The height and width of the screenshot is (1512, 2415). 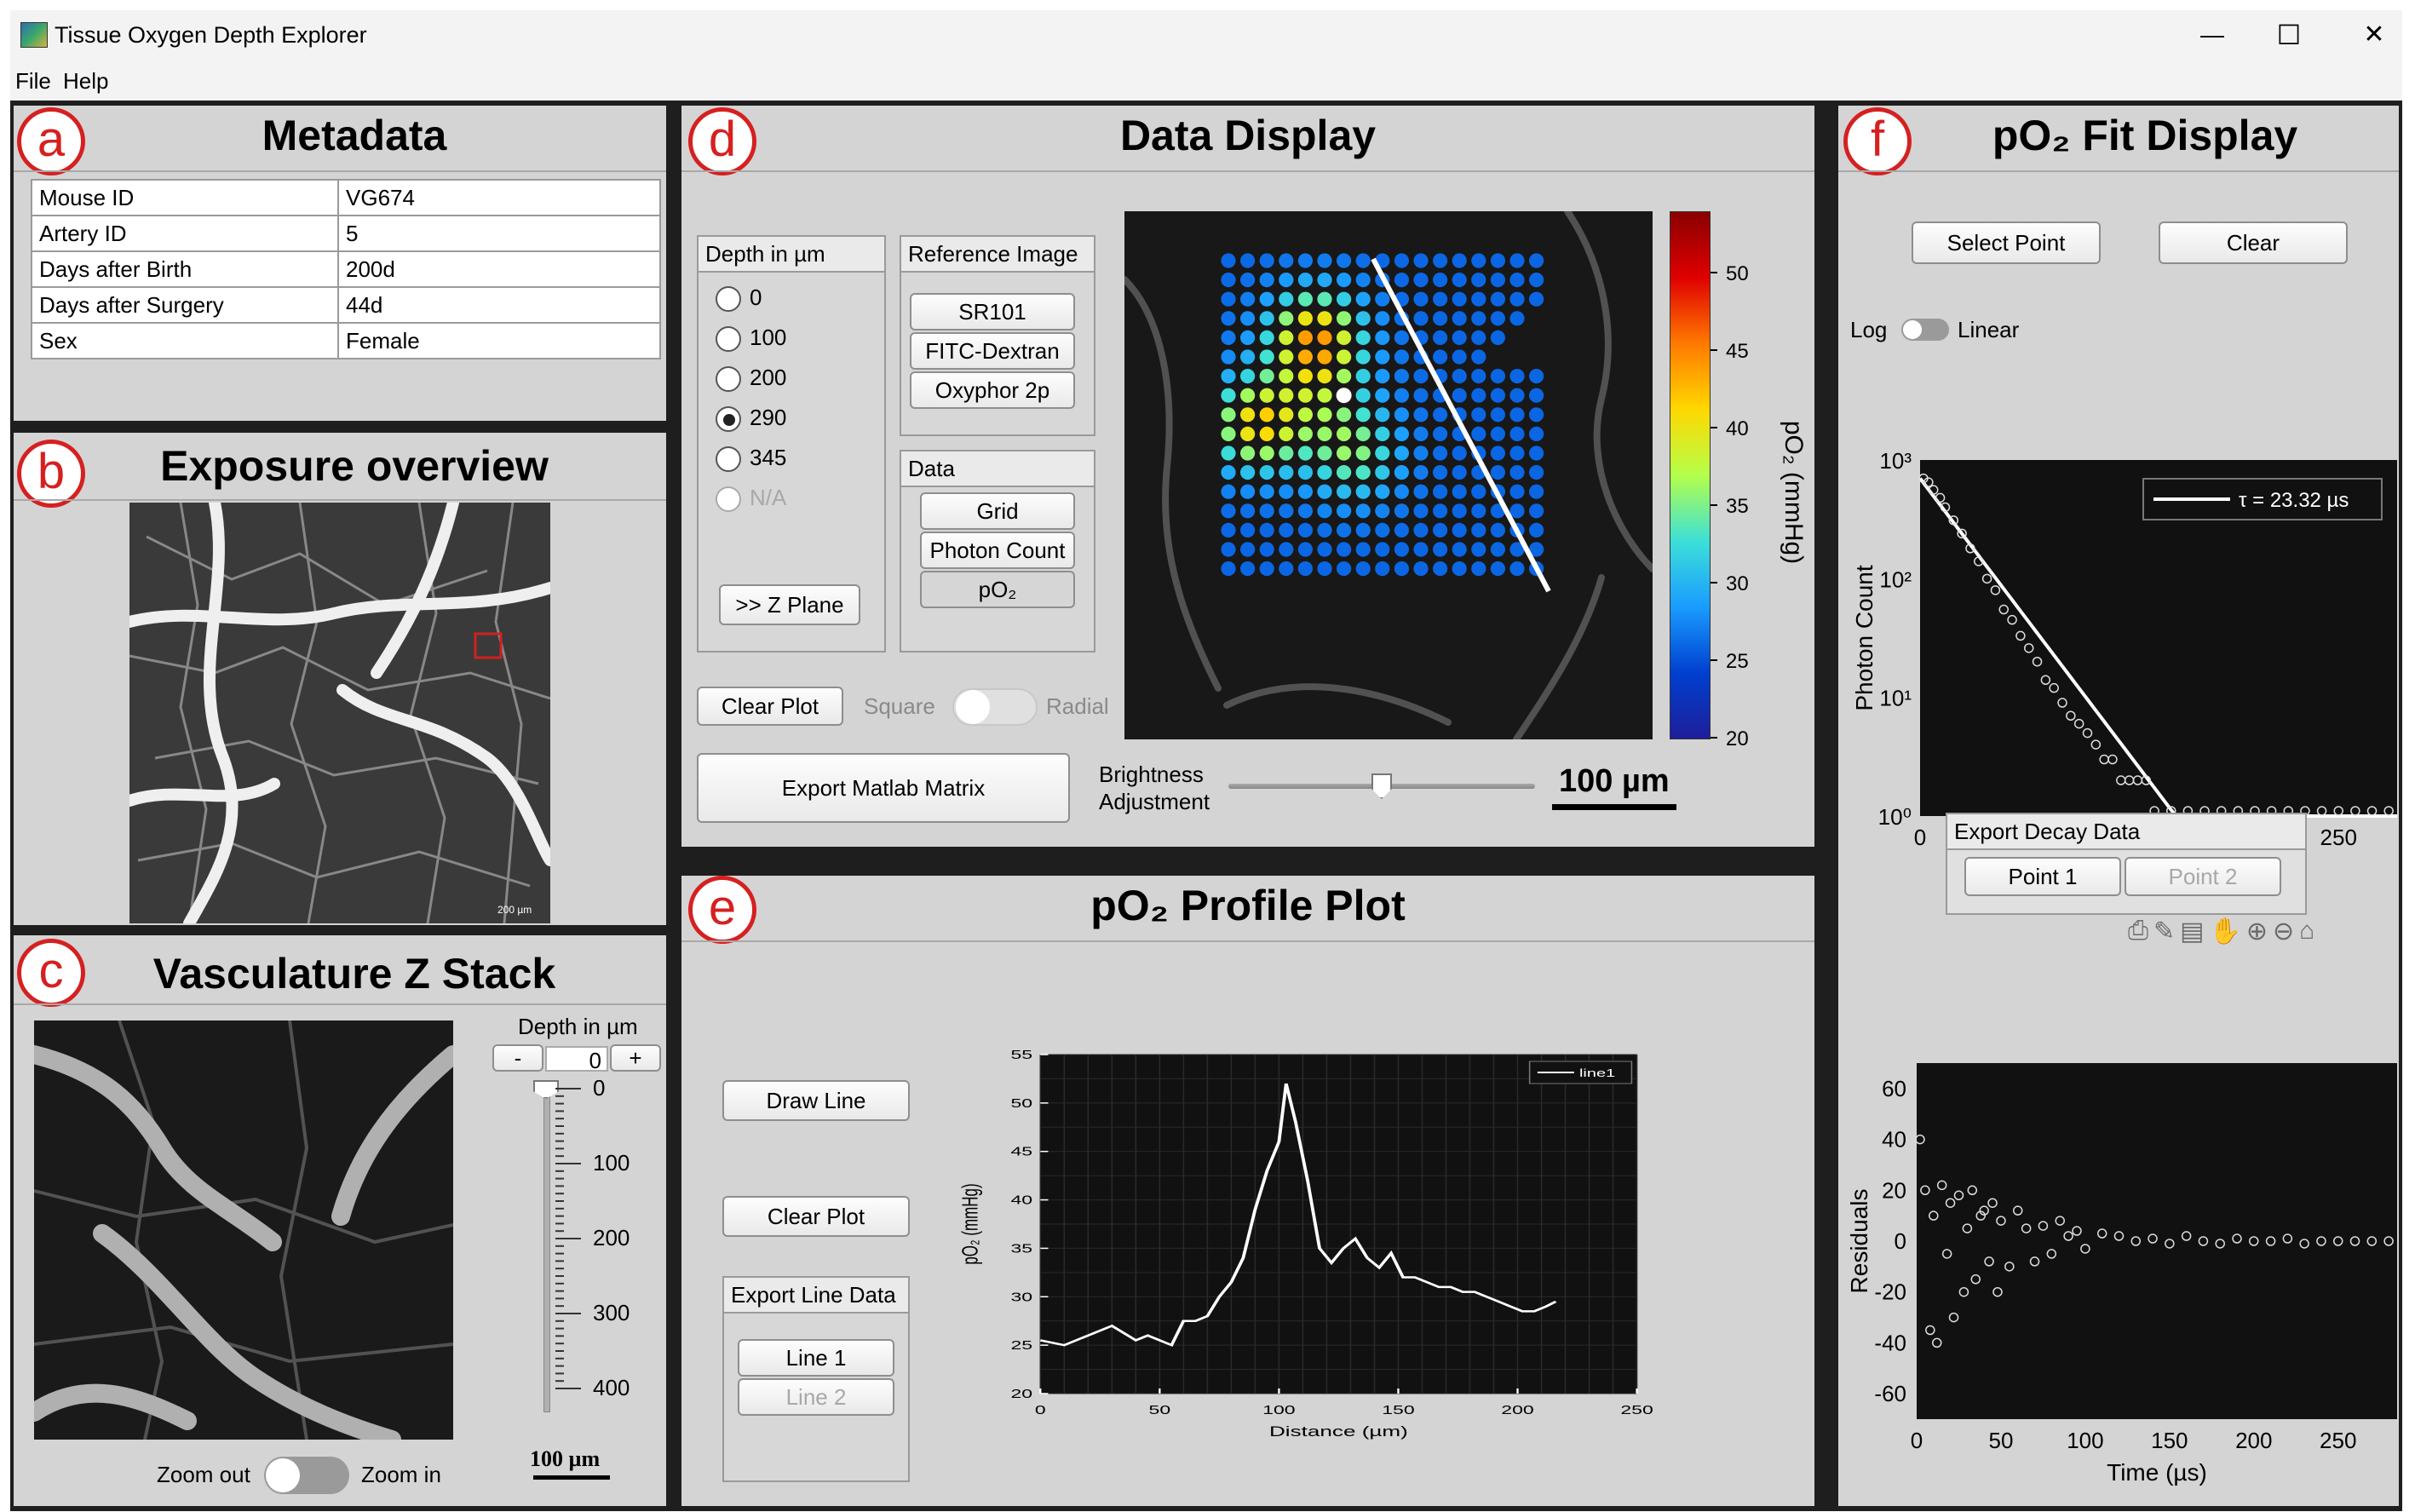 What do you see at coordinates (816, 1358) in the screenshot?
I see `line1-button: Line 1` at bounding box center [816, 1358].